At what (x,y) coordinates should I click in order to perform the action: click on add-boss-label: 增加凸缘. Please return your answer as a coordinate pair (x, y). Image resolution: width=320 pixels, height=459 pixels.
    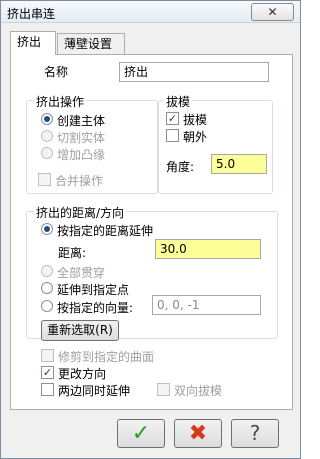
    Looking at the image, I should click on (81, 155).